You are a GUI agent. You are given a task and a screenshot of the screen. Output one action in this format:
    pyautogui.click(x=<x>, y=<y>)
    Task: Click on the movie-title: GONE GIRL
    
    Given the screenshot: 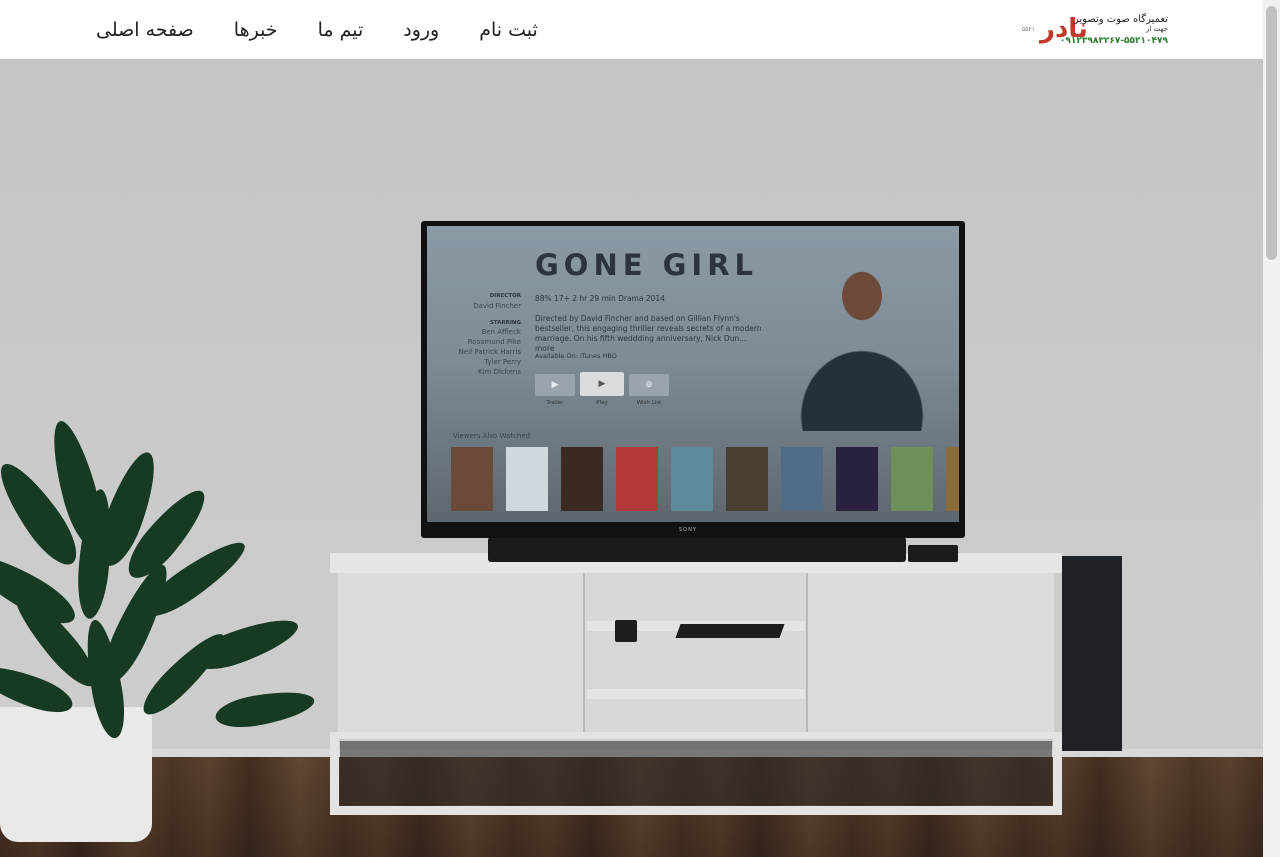 What is the action you would take?
    pyautogui.click(x=647, y=265)
    